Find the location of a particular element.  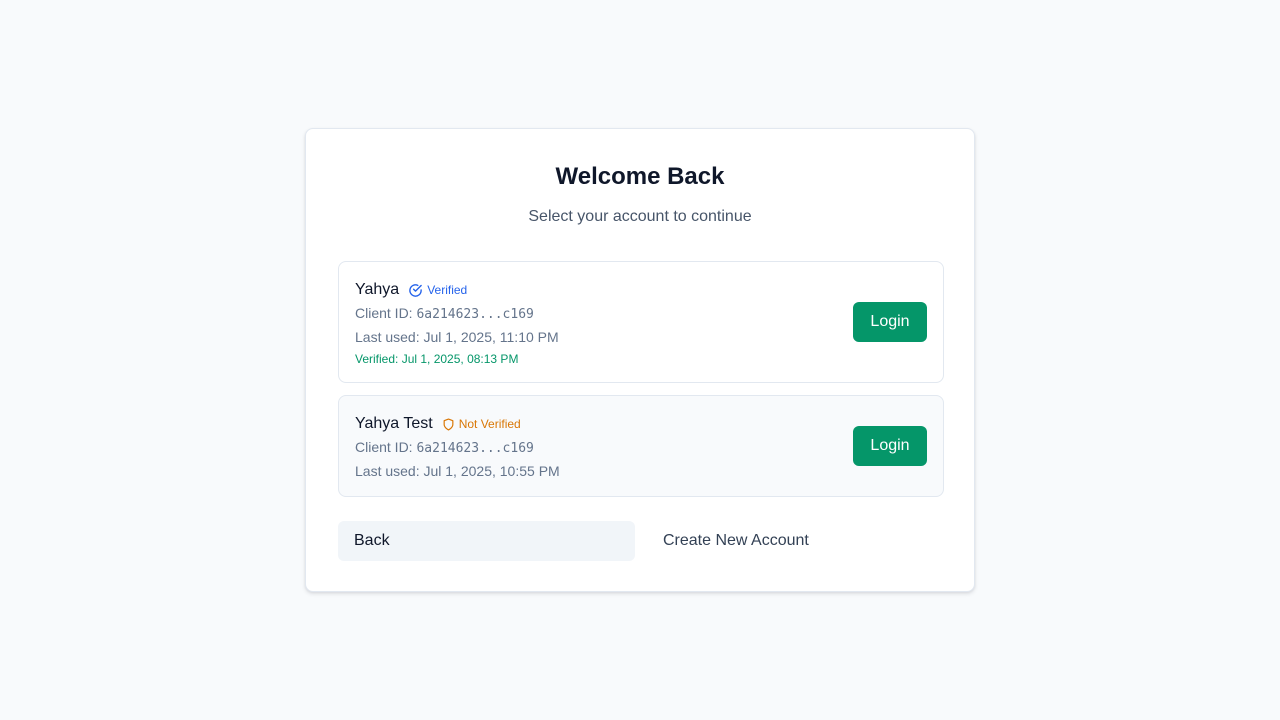

account-name: Yahya Test is located at coordinates (394, 423).